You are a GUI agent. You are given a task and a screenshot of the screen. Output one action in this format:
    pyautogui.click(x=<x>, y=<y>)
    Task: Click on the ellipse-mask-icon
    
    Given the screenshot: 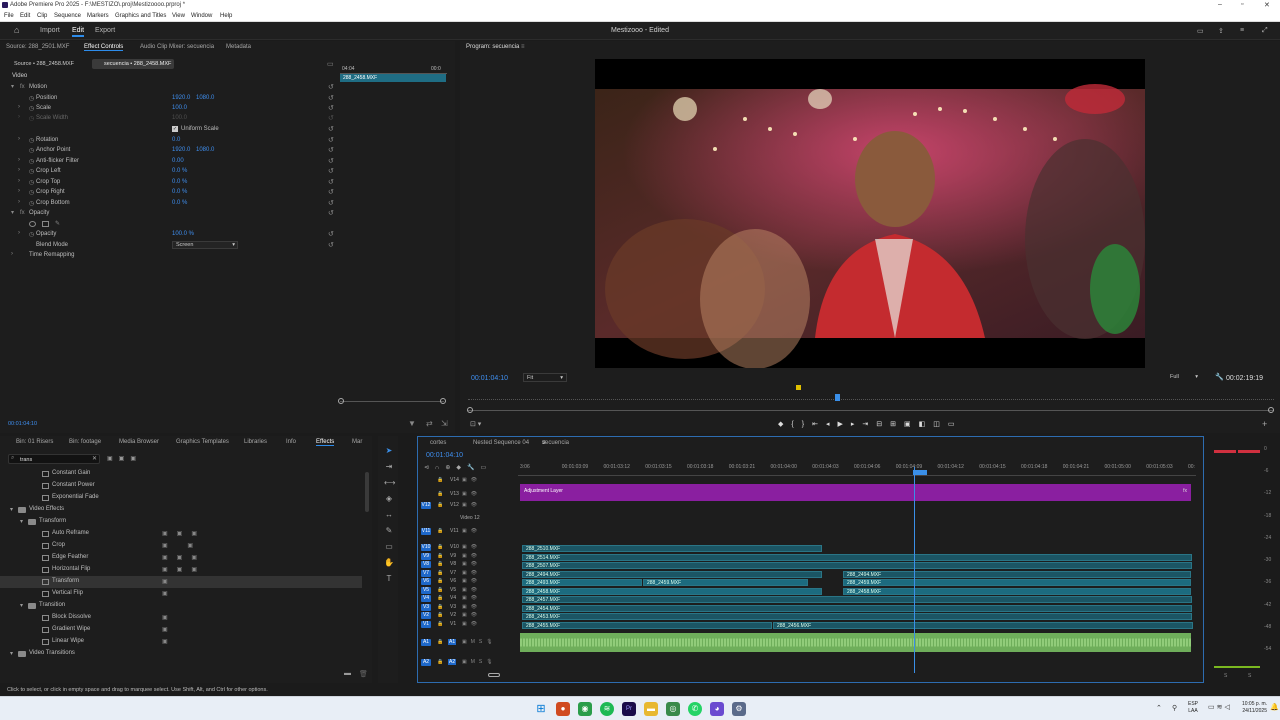 What is the action you would take?
    pyautogui.click(x=32, y=224)
    